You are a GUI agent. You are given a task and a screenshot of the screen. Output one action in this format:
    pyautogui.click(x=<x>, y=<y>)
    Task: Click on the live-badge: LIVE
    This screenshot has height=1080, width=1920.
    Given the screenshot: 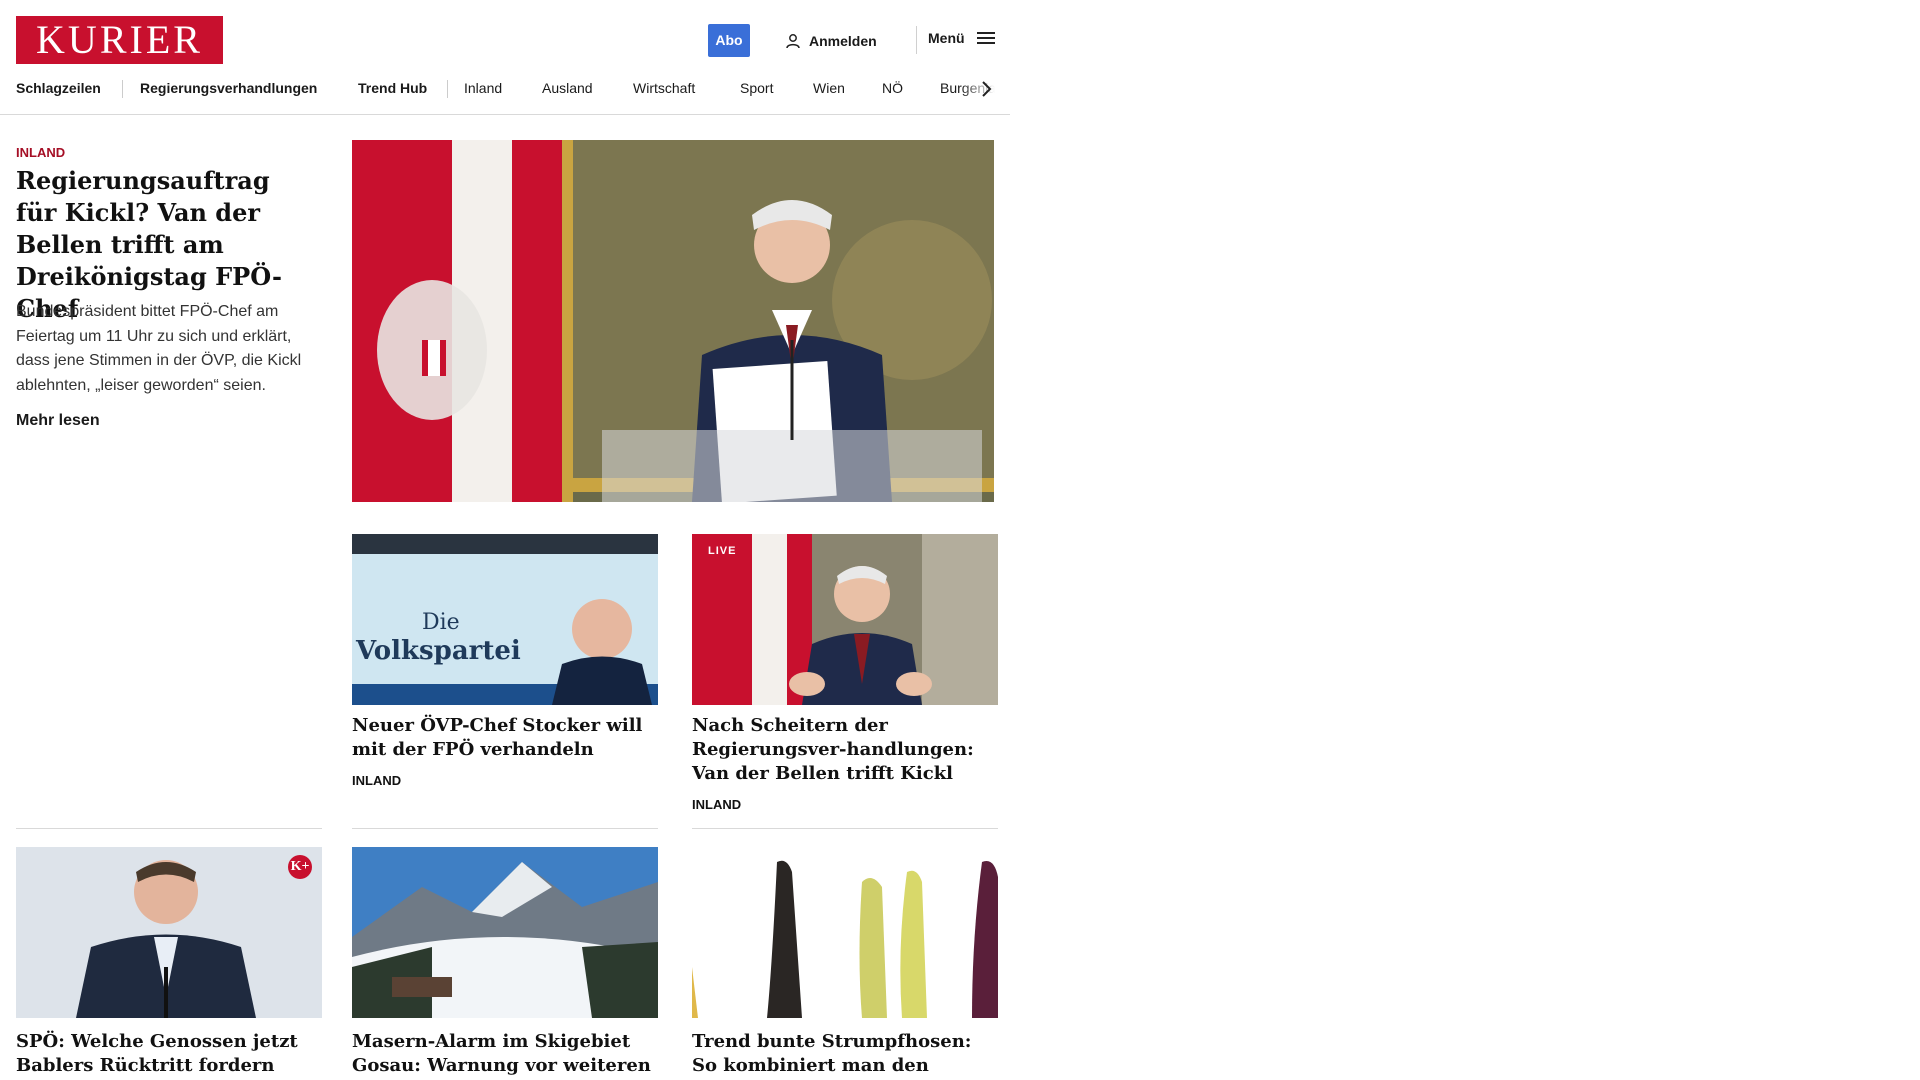 What is the action you would take?
    pyautogui.click(x=722, y=551)
    